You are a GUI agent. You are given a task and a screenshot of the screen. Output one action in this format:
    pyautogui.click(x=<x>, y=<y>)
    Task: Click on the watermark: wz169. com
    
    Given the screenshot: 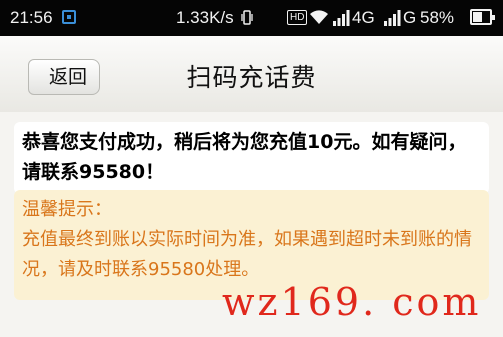 What is the action you would take?
    pyautogui.click(x=352, y=302)
    